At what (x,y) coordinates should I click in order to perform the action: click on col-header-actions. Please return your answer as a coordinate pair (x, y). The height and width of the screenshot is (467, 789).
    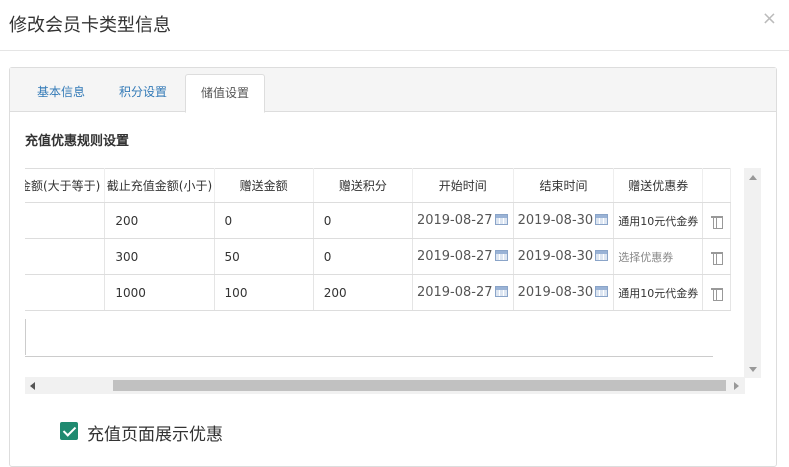
    Looking at the image, I should click on (716, 185).